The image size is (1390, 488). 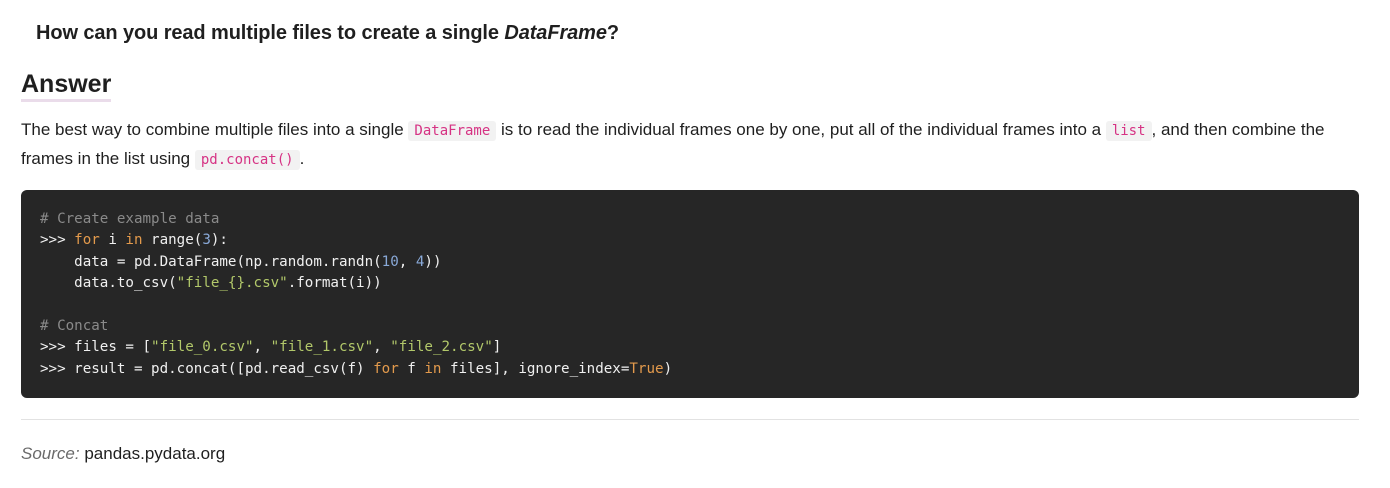 What do you see at coordinates (302, 158) in the screenshot?
I see `paragraph-text-4: .` at bounding box center [302, 158].